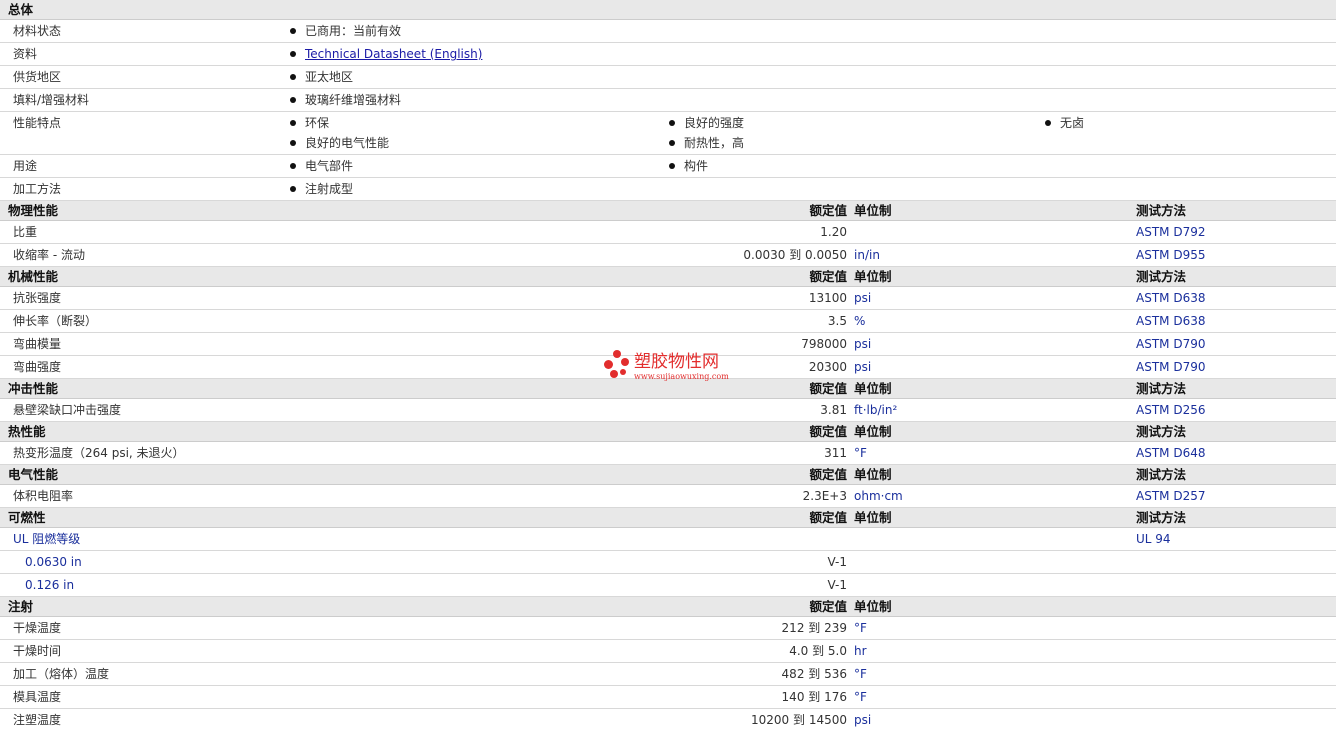 The height and width of the screenshot is (735, 1336). What do you see at coordinates (668, 277) in the screenshot?
I see `section-header: 机械性能 额定值 单位制 测试方法` at bounding box center [668, 277].